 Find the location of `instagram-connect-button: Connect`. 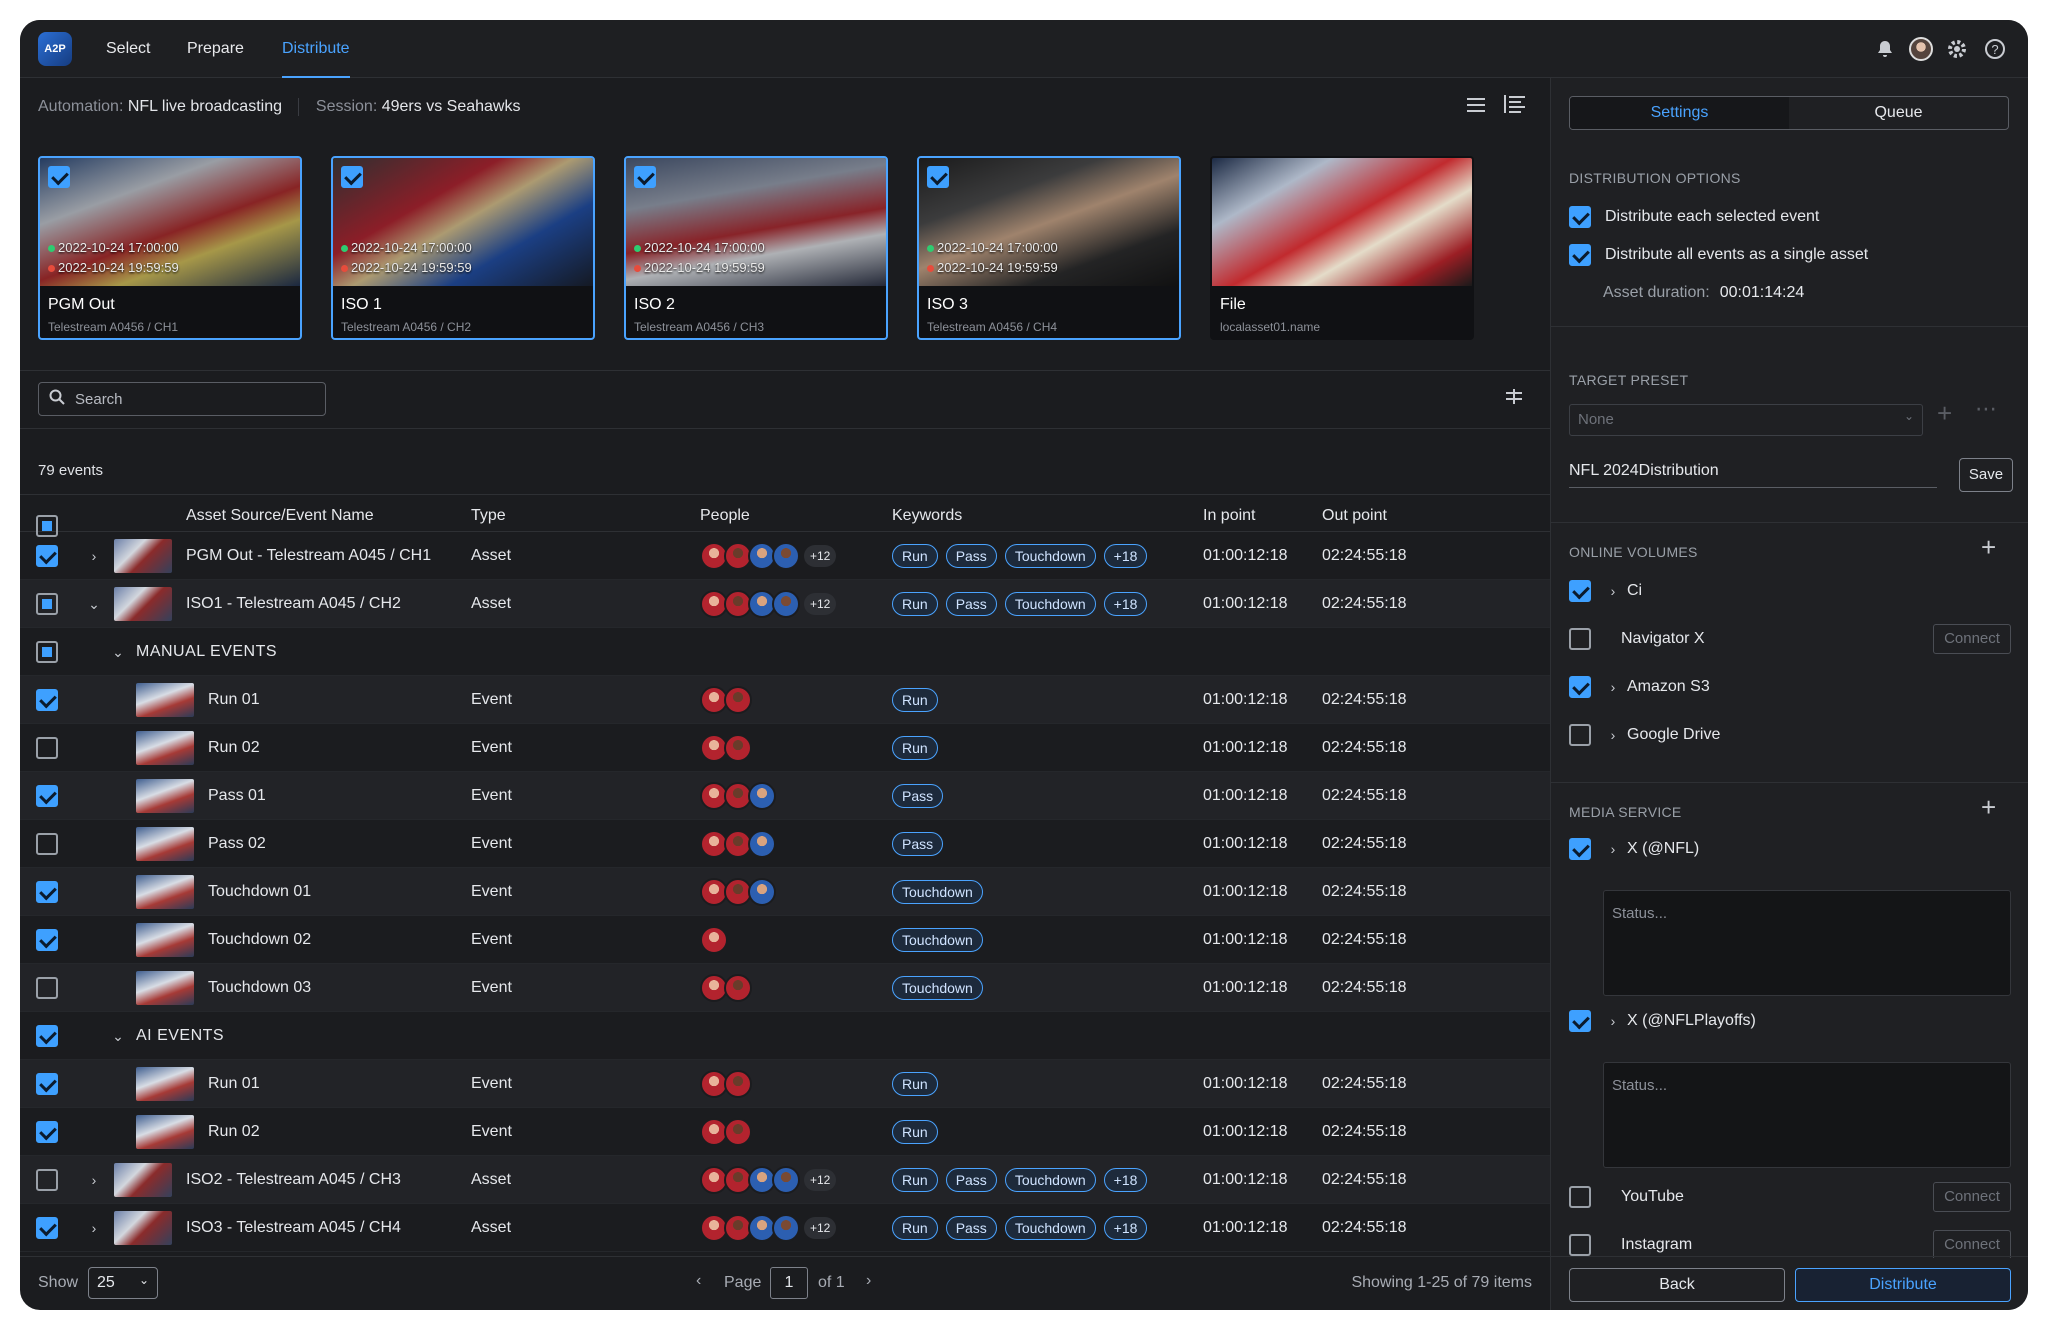

instagram-connect-button: Connect is located at coordinates (1972, 1244).